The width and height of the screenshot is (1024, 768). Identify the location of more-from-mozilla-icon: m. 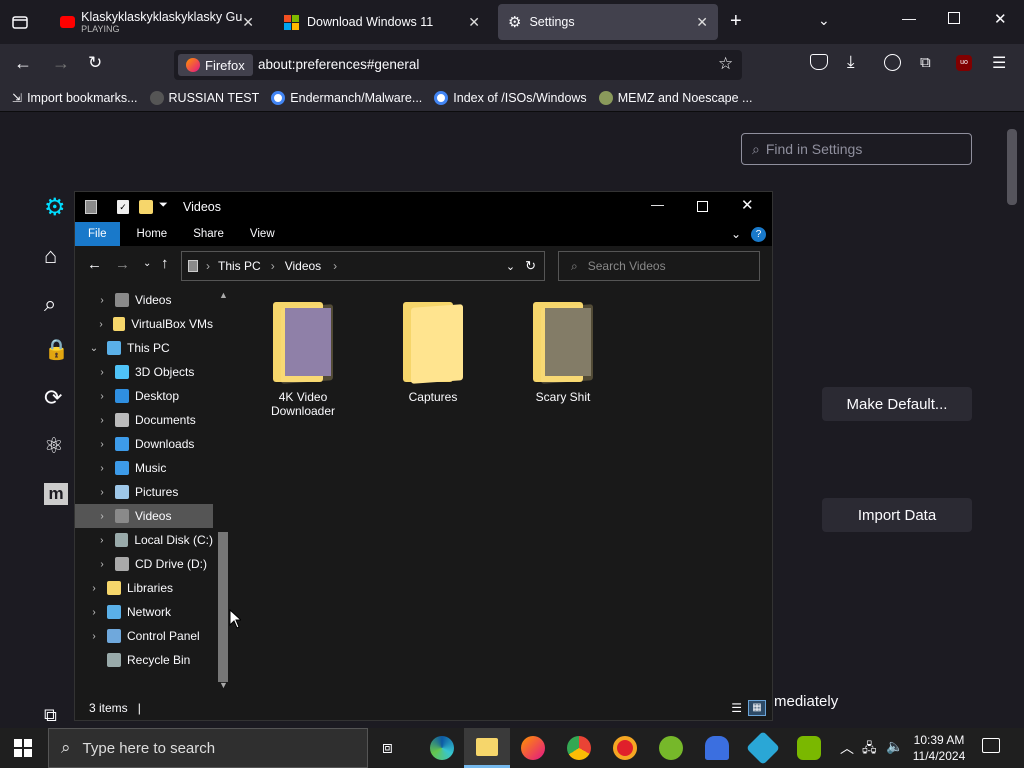
(56, 494).